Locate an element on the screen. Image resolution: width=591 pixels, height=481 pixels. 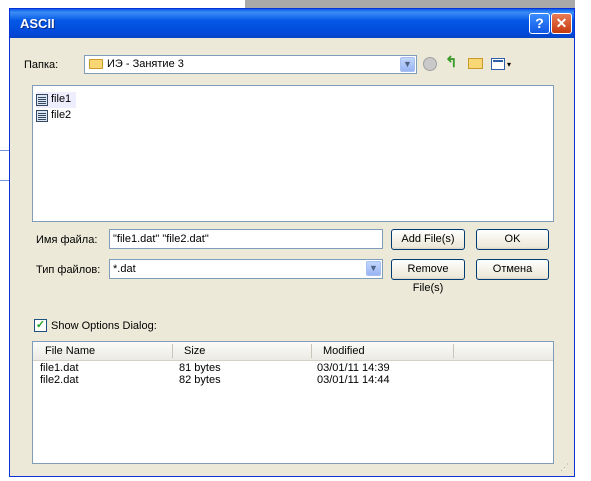
filetype-combo: *.dat ▼ is located at coordinates (246, 269).